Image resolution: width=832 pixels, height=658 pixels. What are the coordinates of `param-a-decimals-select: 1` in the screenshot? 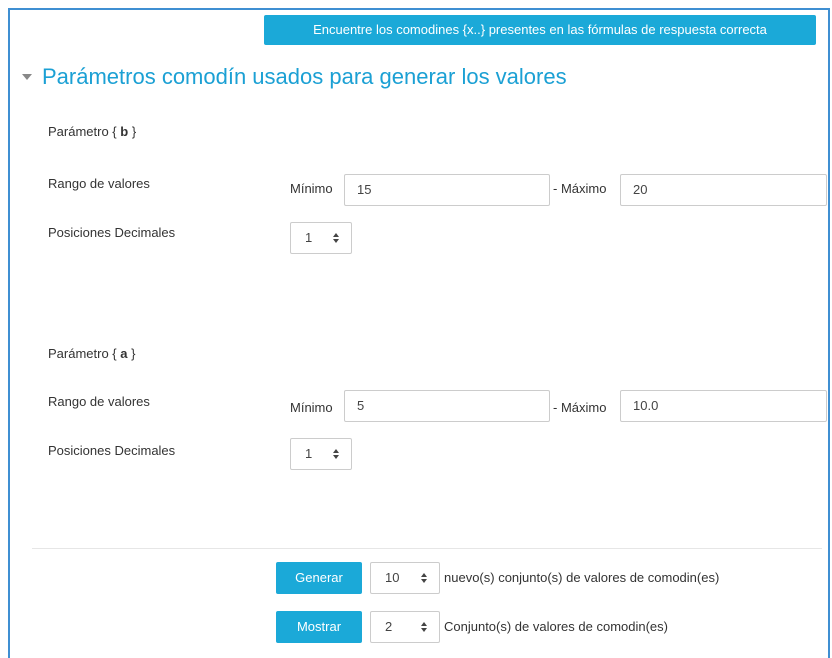 It's located at (321, 454).